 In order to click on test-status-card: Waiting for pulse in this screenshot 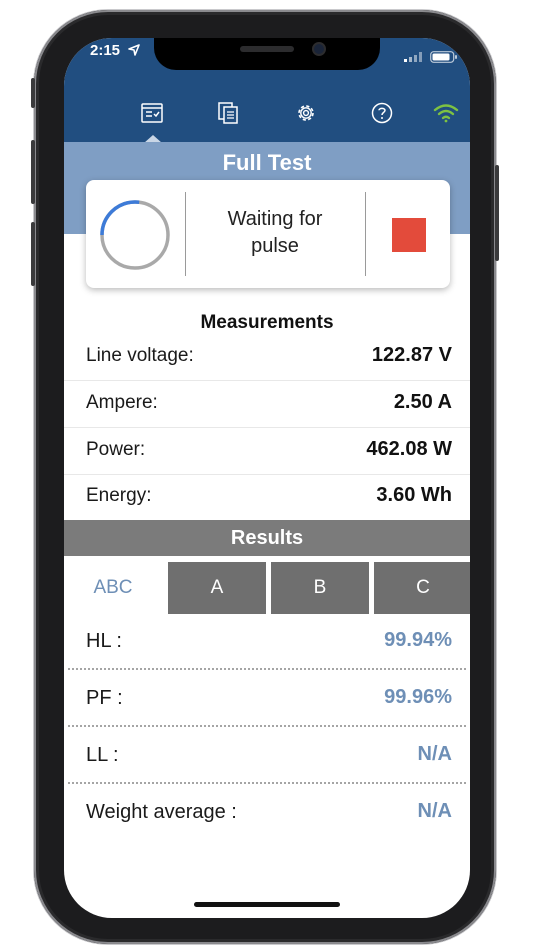, I will do `click(268, 234)`.